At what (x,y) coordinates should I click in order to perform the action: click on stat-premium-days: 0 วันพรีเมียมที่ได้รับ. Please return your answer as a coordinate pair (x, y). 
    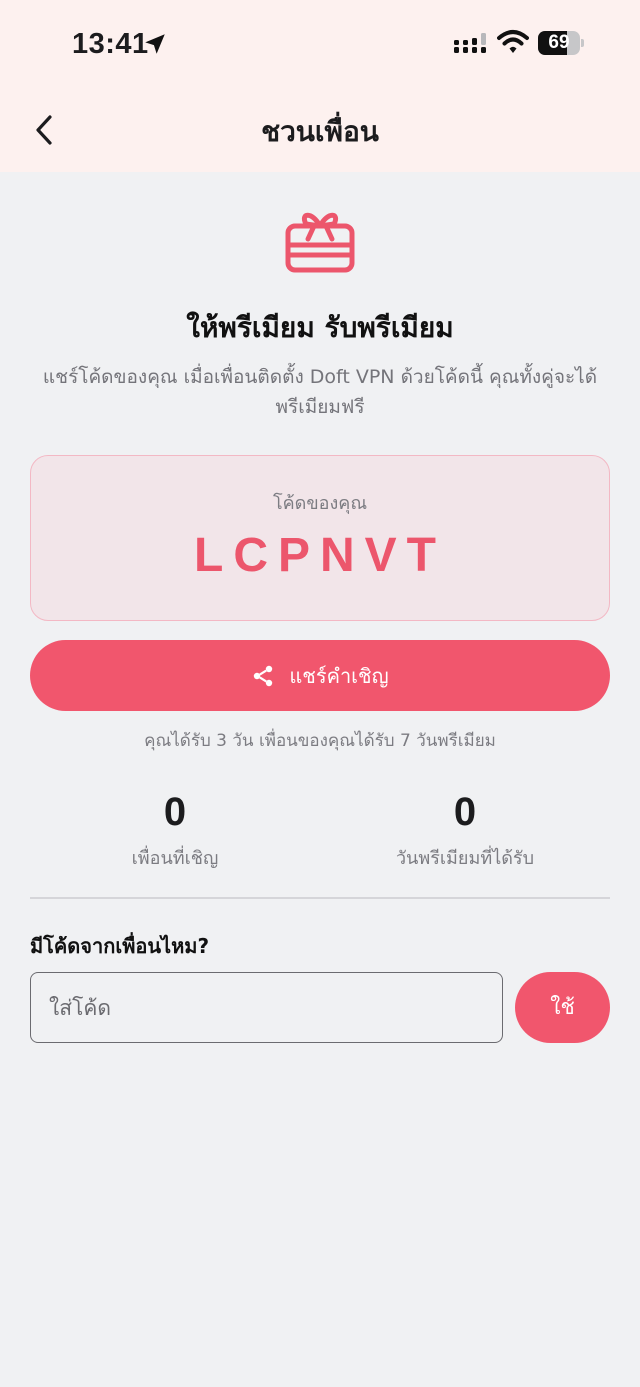
    Looking at the image, I should click on (465, 831).